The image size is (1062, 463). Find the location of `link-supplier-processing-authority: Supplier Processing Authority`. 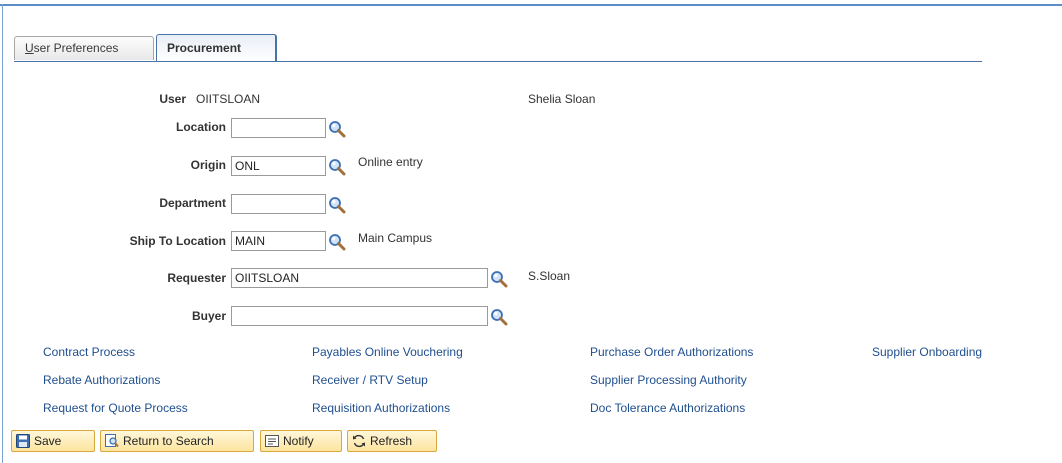

link-supplier-processing-authority: Supplier Processing Authority is located at coordinates (668, 380).